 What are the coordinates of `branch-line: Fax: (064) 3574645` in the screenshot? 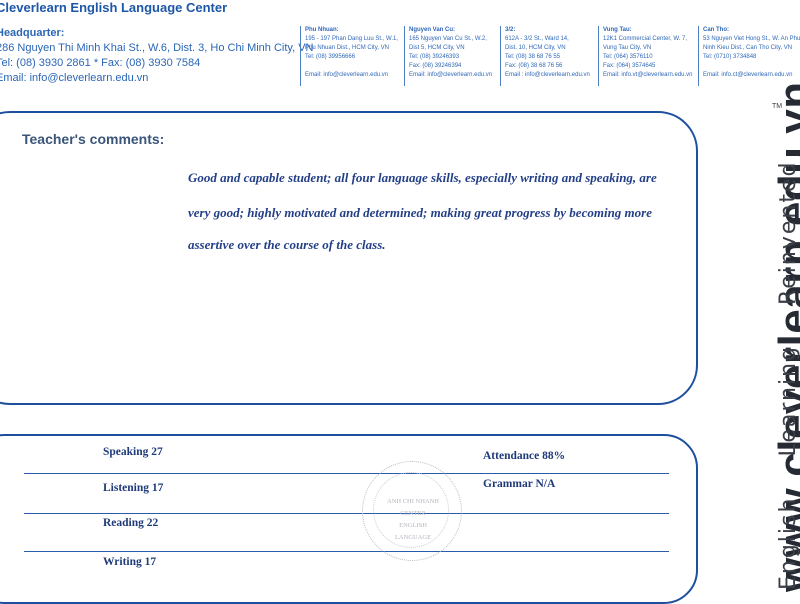 It's located at (629, 66).